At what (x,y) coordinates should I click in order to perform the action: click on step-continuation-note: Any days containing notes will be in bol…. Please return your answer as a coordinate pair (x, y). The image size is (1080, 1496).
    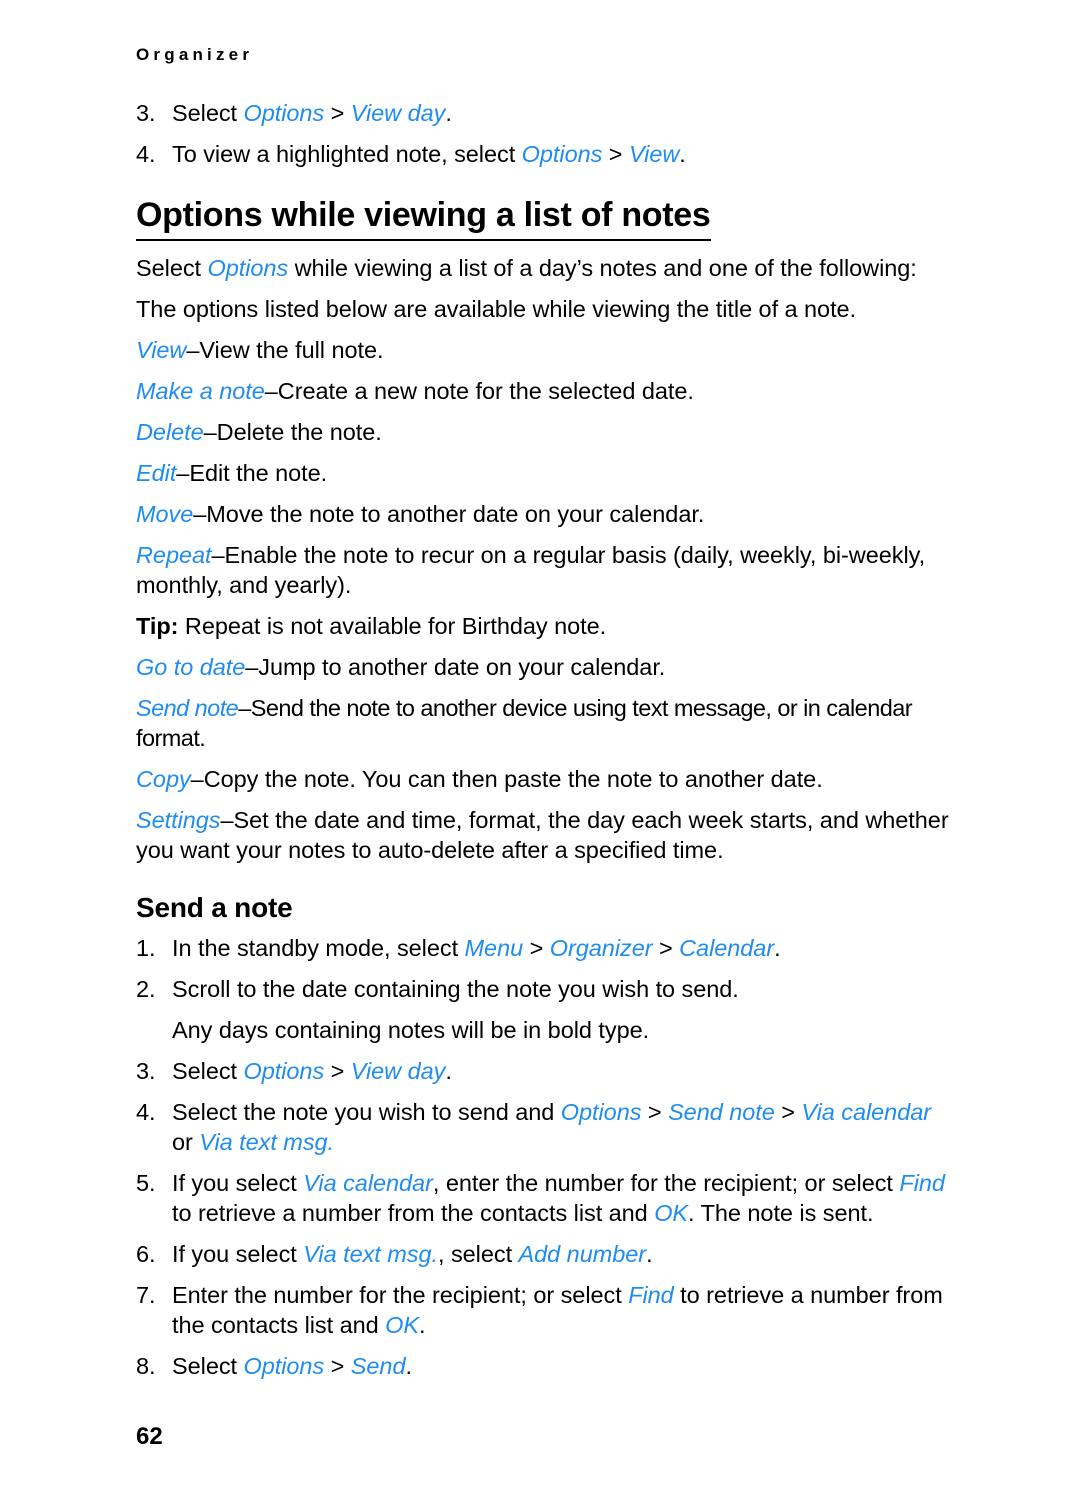
    Looking at the image, I should click on (545, 1030).